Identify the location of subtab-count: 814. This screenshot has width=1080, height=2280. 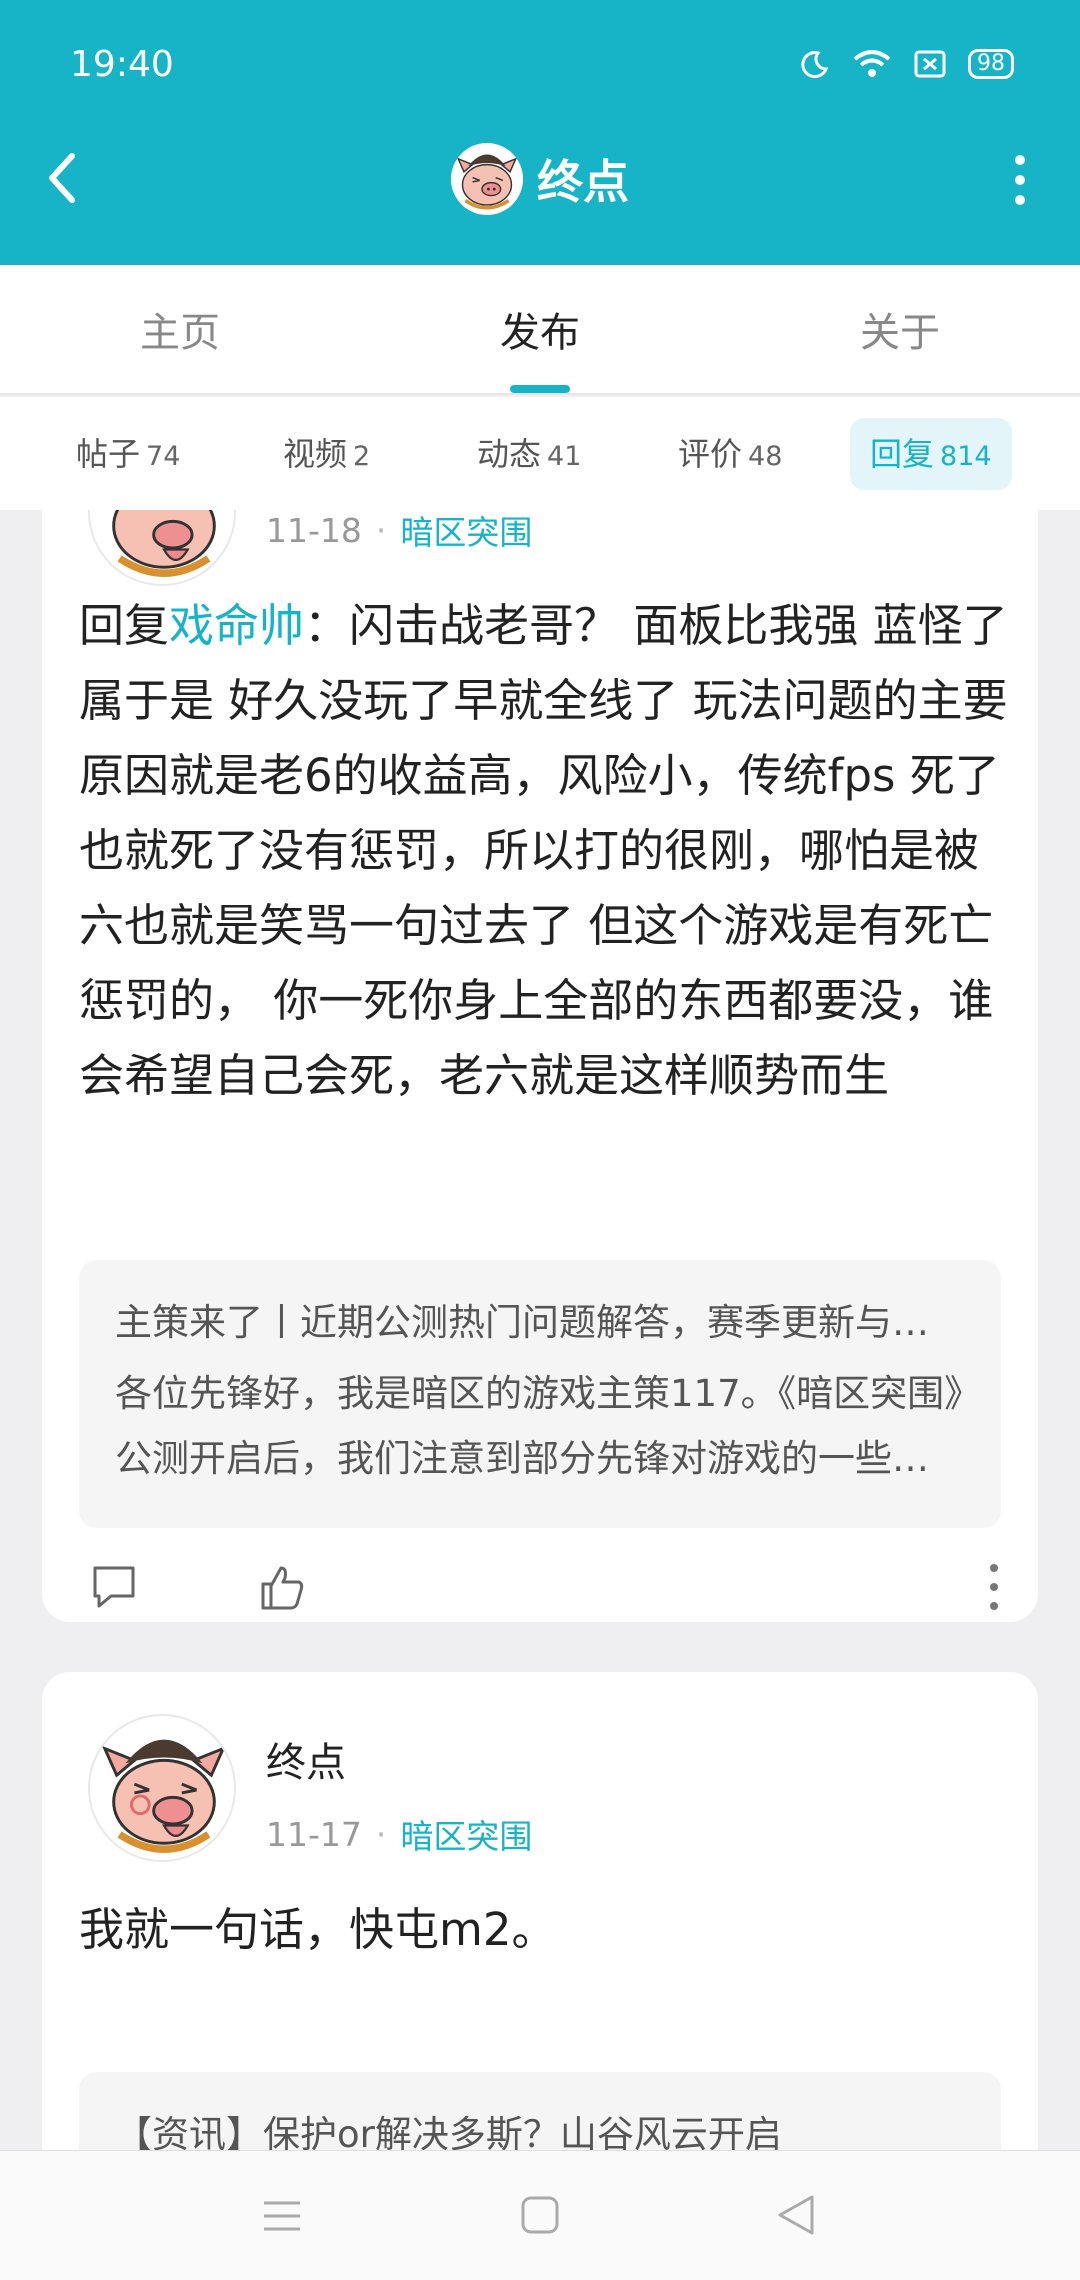
(966, 456).